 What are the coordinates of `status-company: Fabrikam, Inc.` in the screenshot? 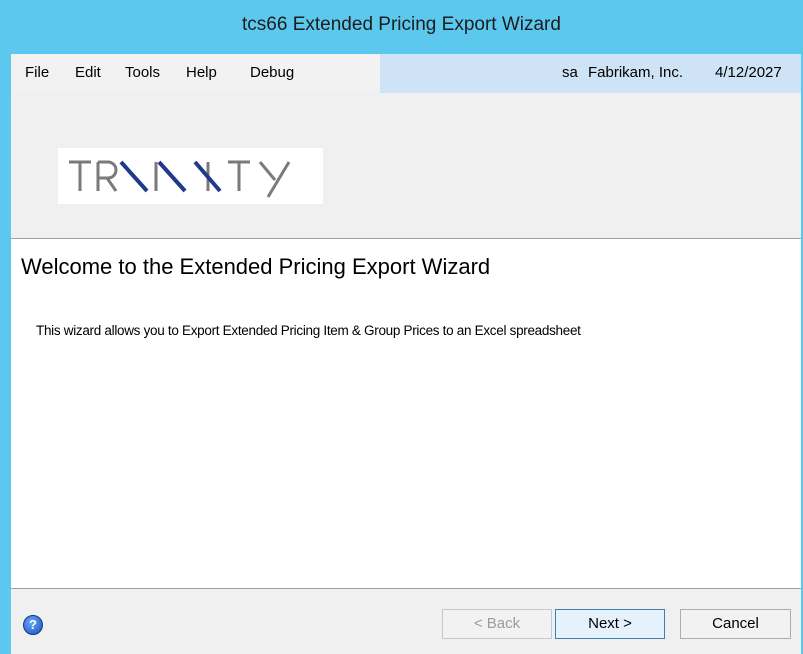 It's located at (636, 72).